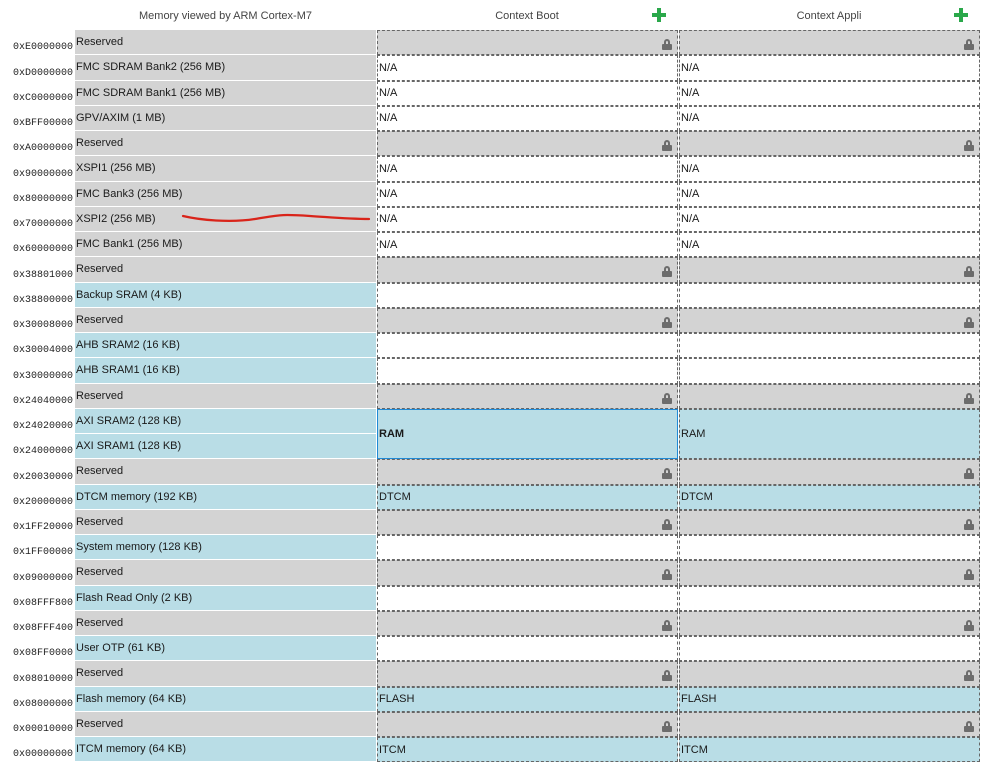  What do you see at coordinates (527, 118) in the screenshot?
I see `boot-cell-gpv-axim-1-mb: N/A` at bounding box center [527, 118].